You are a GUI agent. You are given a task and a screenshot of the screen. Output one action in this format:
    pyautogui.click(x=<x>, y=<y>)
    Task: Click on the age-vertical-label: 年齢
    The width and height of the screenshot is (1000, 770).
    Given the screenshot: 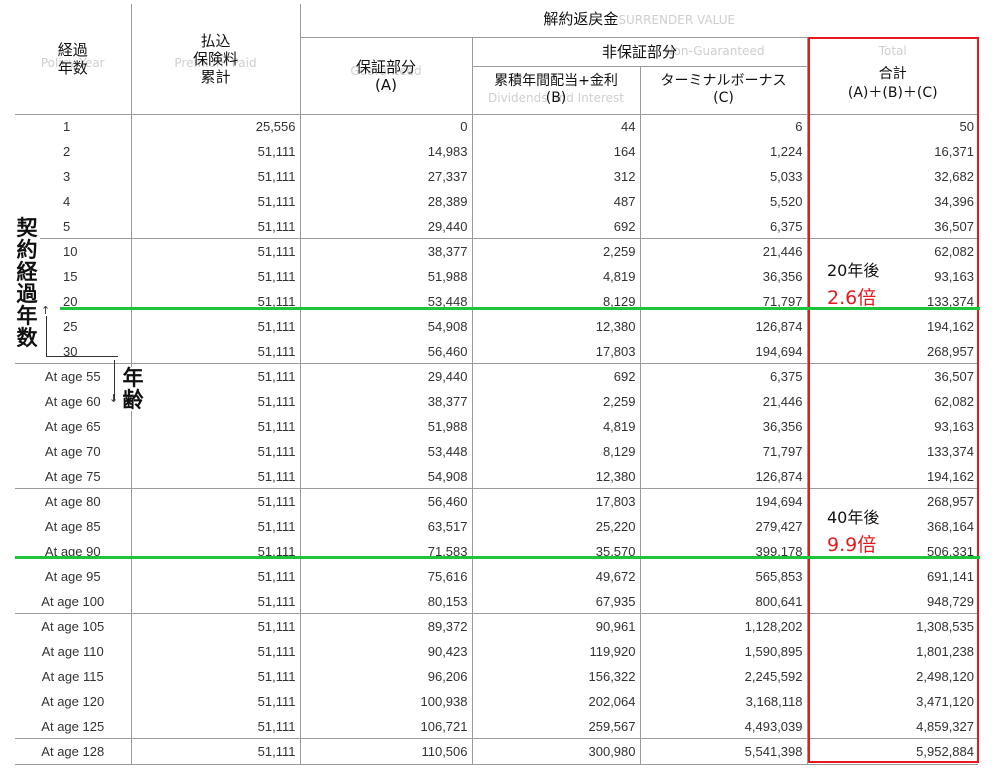 What is the action you would take?
    pyautogui.click(x=133, y=389)
    